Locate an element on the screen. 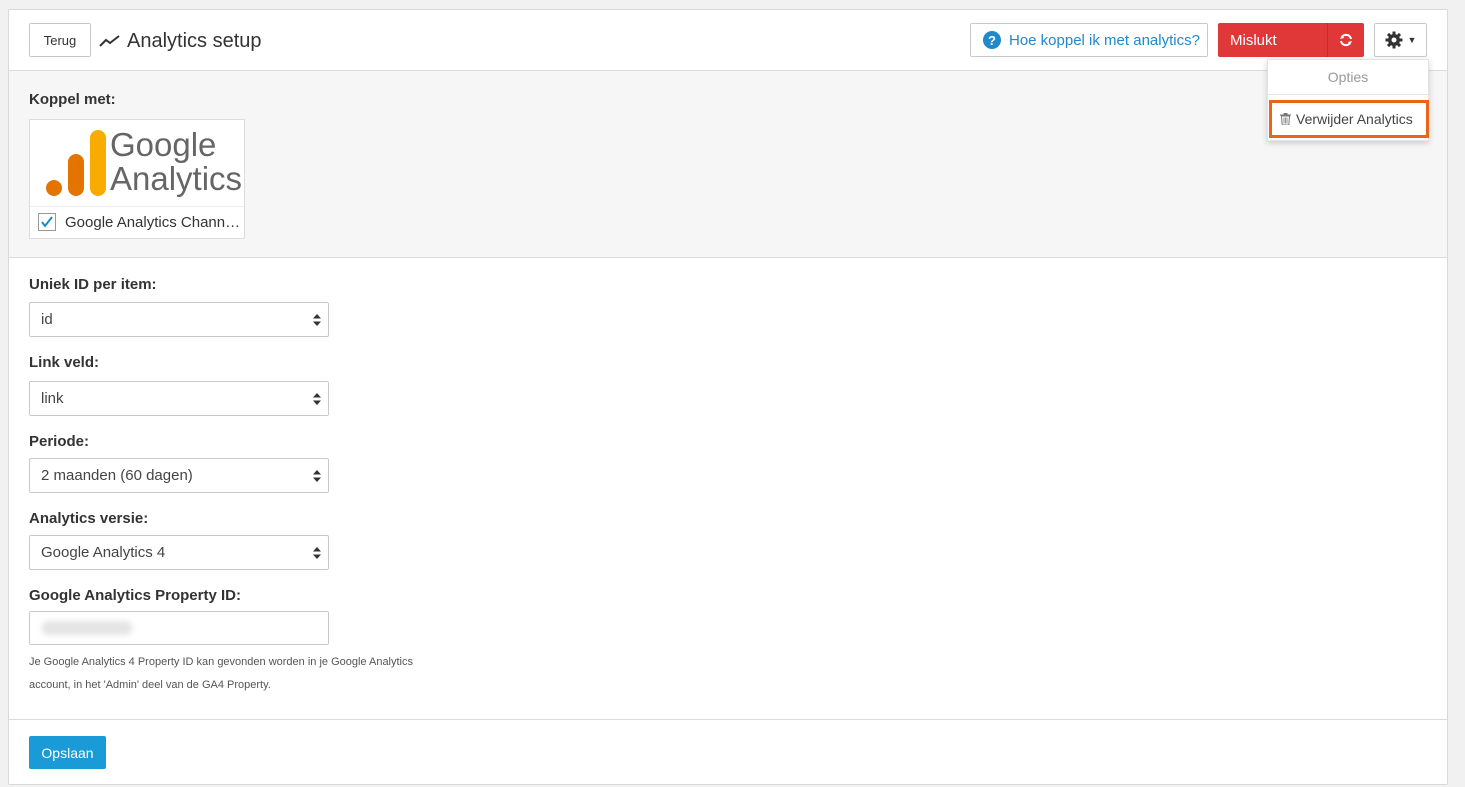 The height and width of the screenshot is (787, 1465). save-button: Opslaan is located at coordinates (67, 752).